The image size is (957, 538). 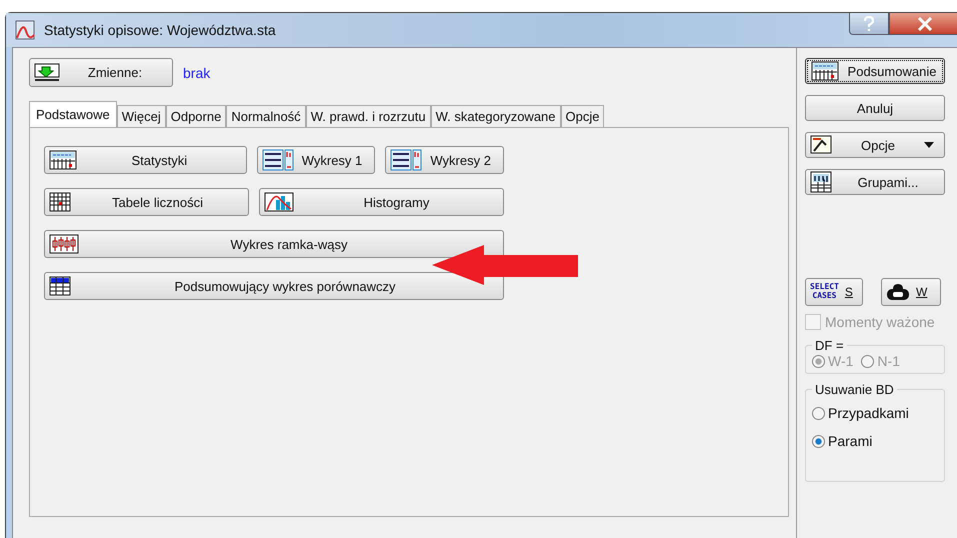 I want to click on side-button: Opcje, so click(x=875, y=145).